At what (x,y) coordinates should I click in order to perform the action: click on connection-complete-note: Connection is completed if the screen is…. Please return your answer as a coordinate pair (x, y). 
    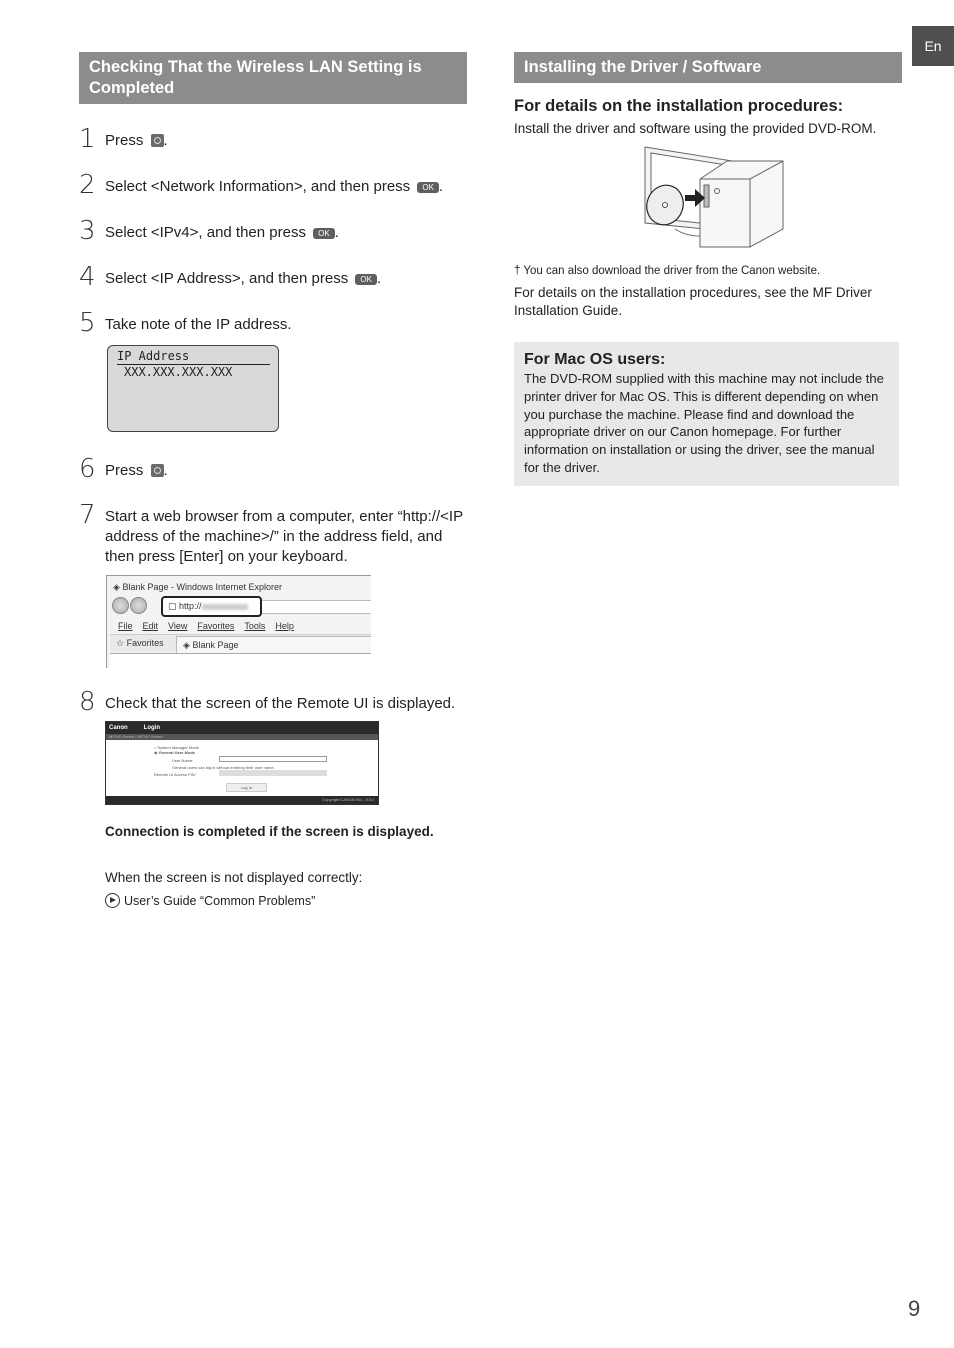
    Looking at the image, I should click on (269, 831).